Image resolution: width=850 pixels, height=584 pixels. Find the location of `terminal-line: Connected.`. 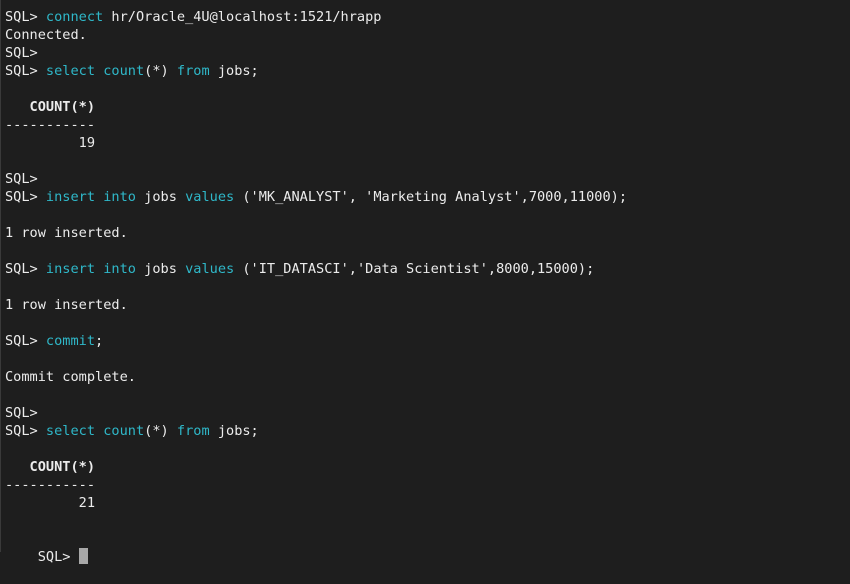

terminal-line: Connected. is located at coordinates (46, 35).